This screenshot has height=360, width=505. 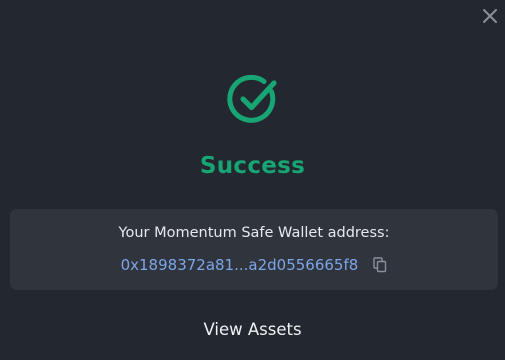 I want to click on close-button, so click(x=490, y=16).